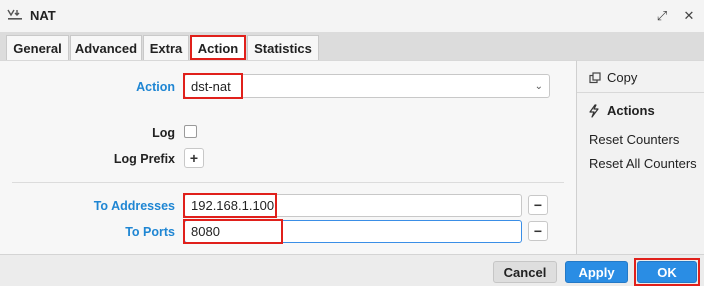 The image size is (704, 286). What do you see at coordinates (37, 47) in the screenshot?
I see `tab-general: General` at bounding box center [37, 47].